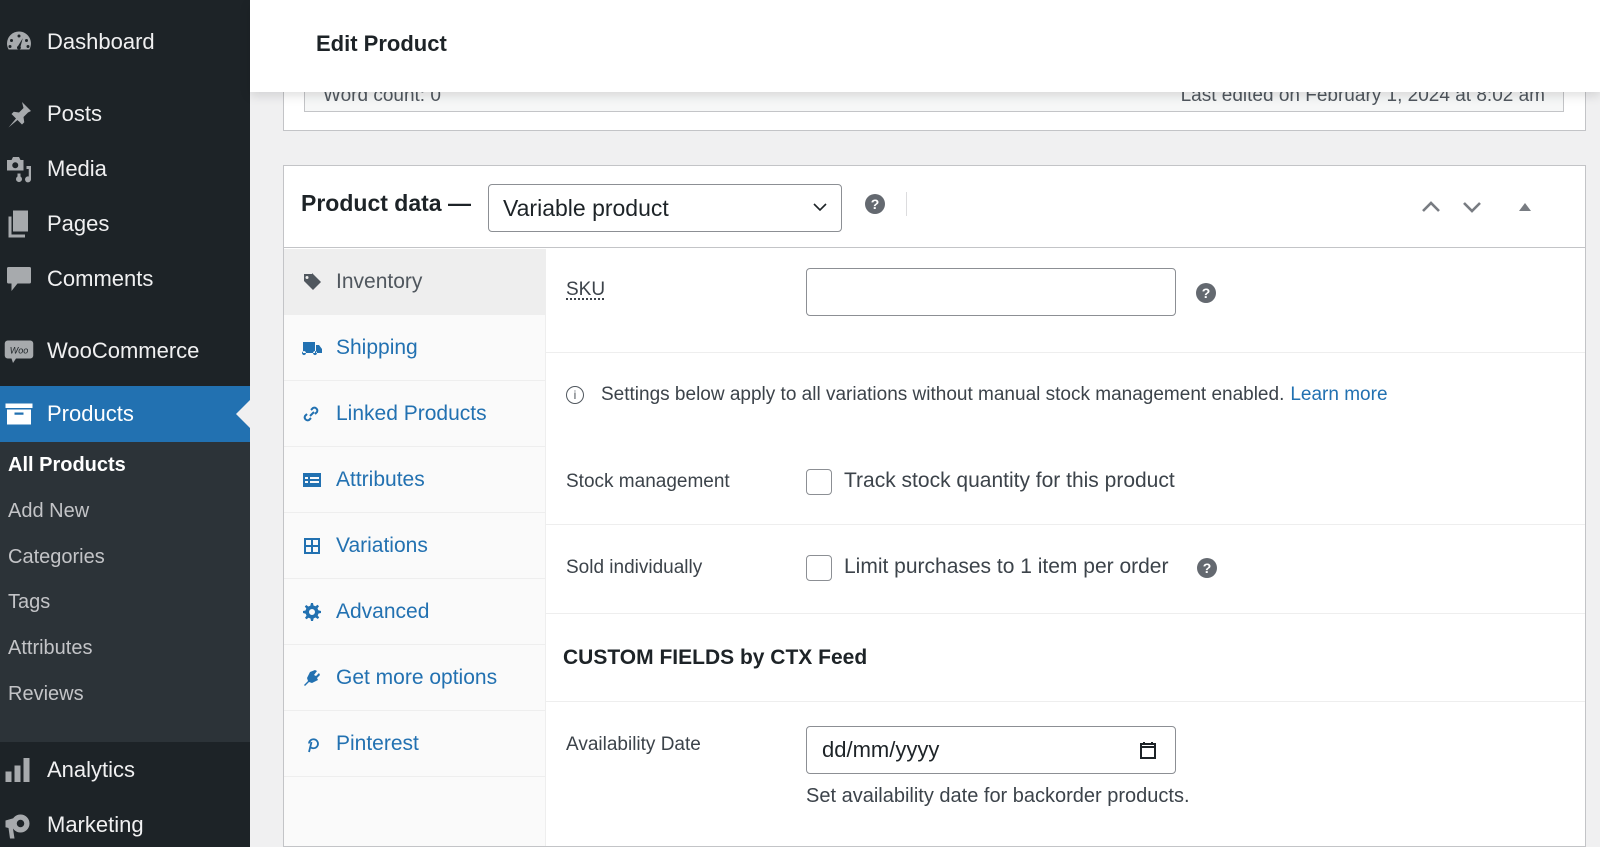  Describe the element at coordinates (50, 648) in the screenshot. I see `submenu-attributes: Attributes` at that location.